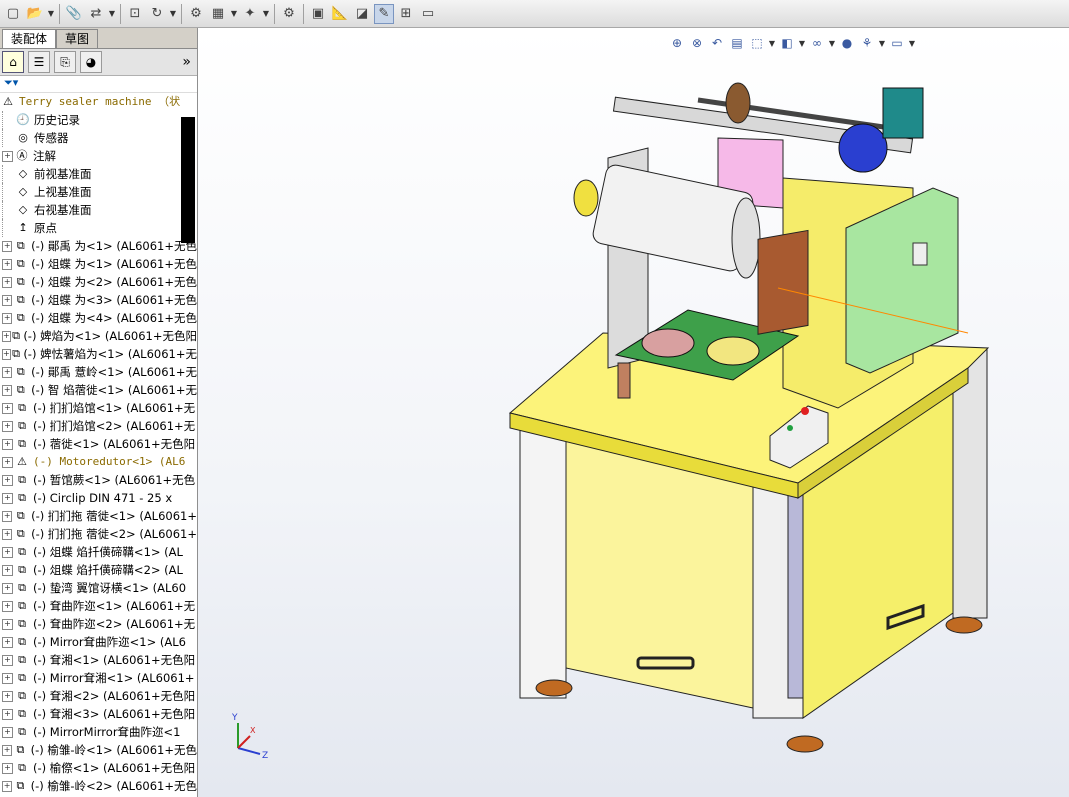 This screenshot has height=797, width=1069. I want to click on window-icon: ▭, so click(428, 14).